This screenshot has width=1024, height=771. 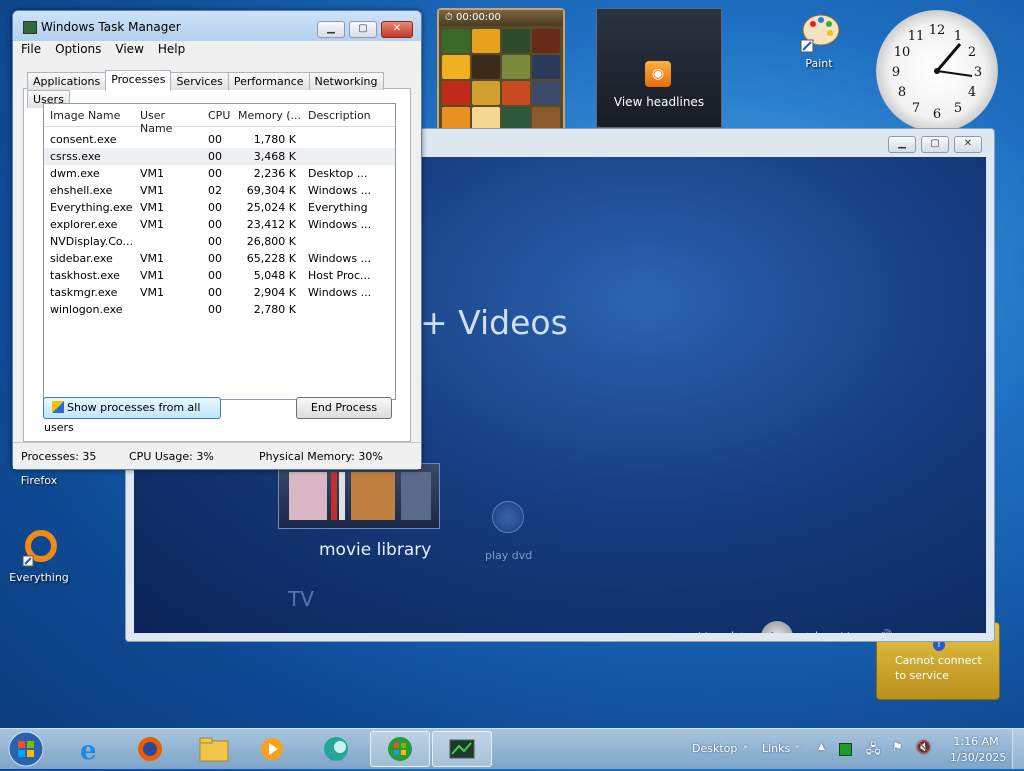 I want to click on start-button, so click(x=26, y=749).